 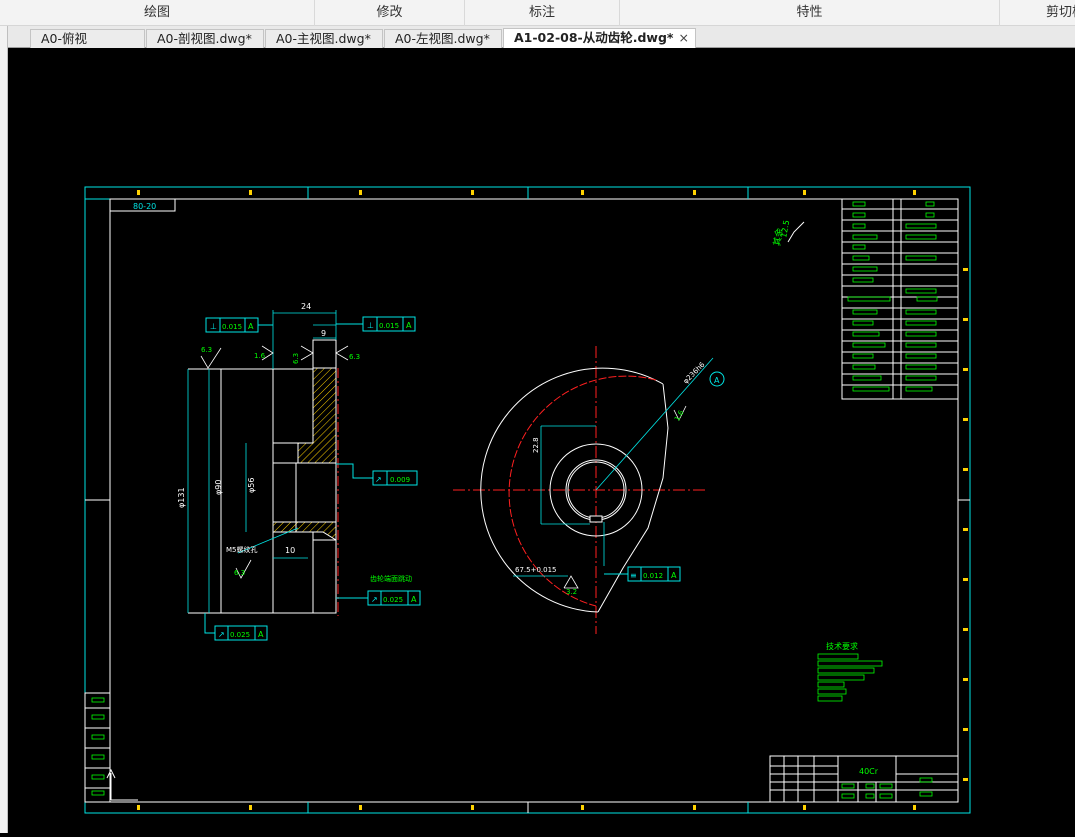 What do you see at coordinates (717, 380) in the screenshot?
I see `datum-label: A` at bounding box center [717, 380].